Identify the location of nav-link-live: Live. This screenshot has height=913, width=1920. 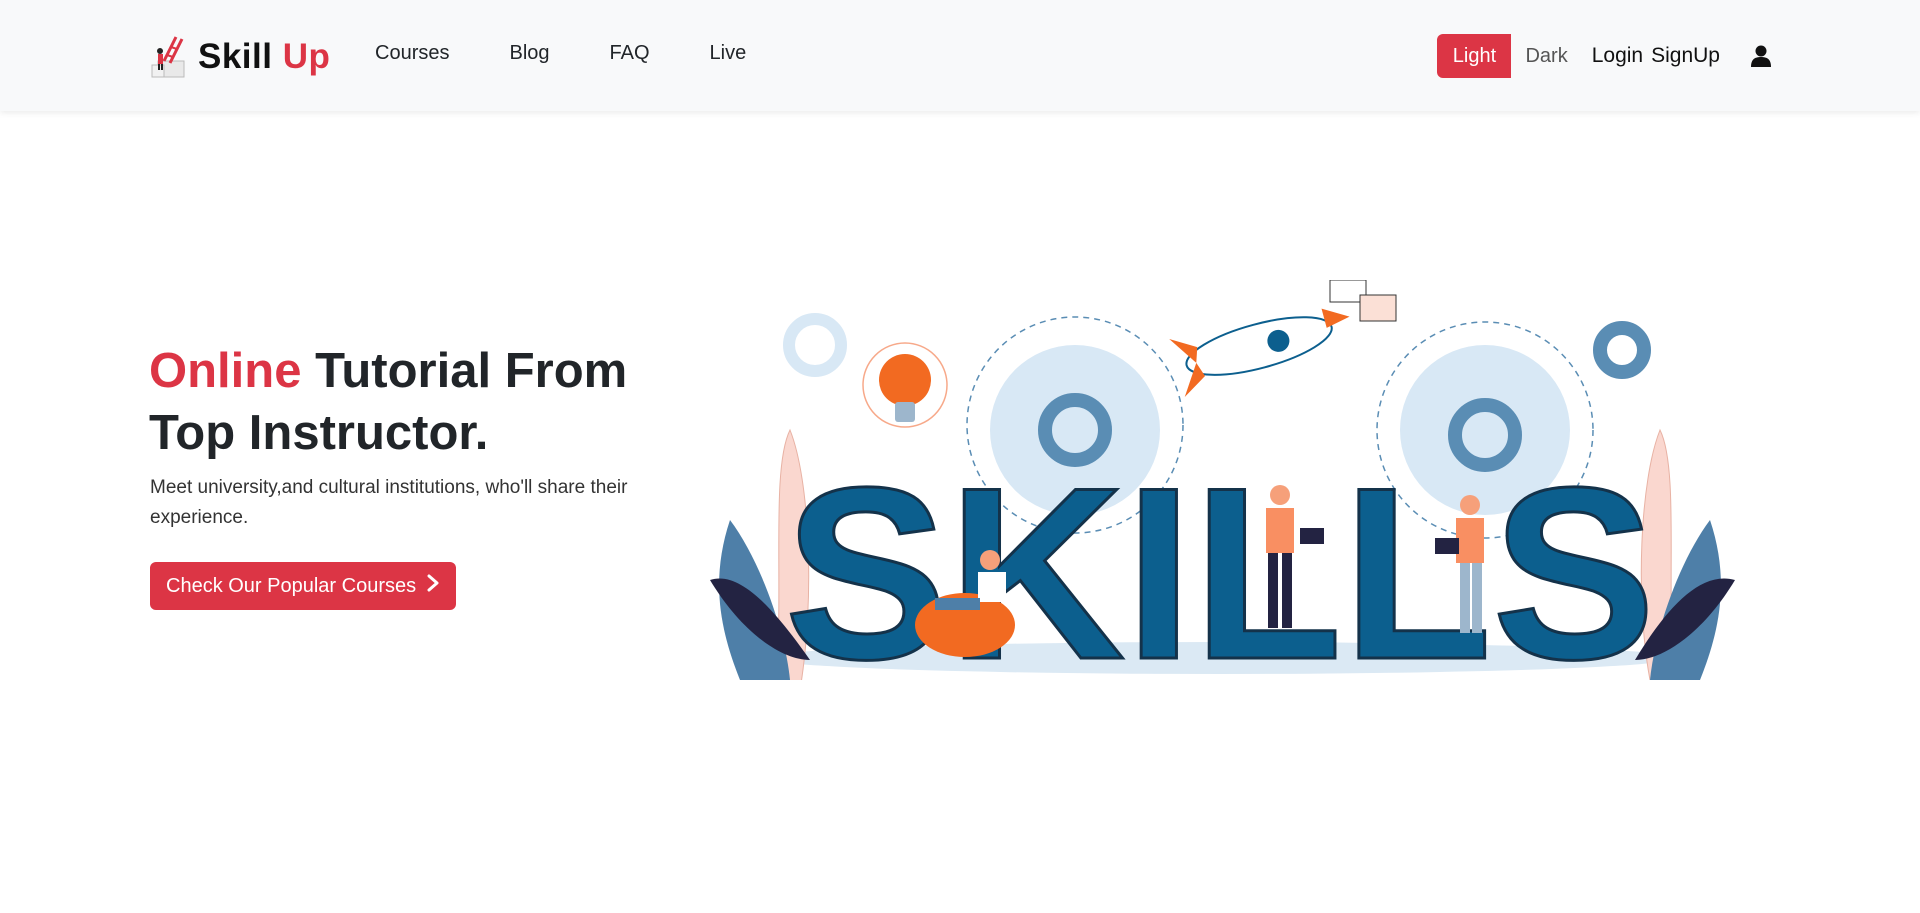
(728, 53).